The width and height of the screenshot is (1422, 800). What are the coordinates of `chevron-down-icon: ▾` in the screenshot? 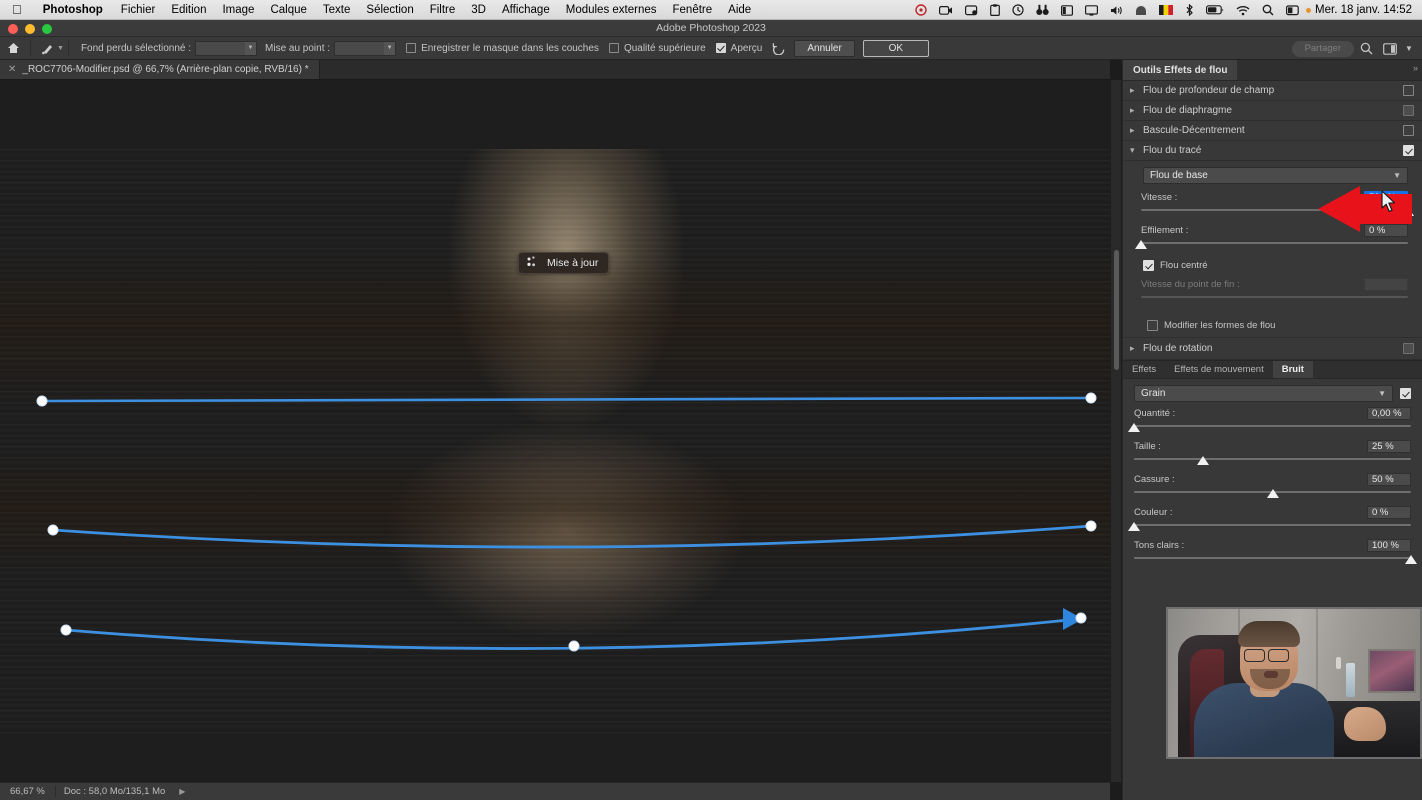 It's located at (1136, 150).